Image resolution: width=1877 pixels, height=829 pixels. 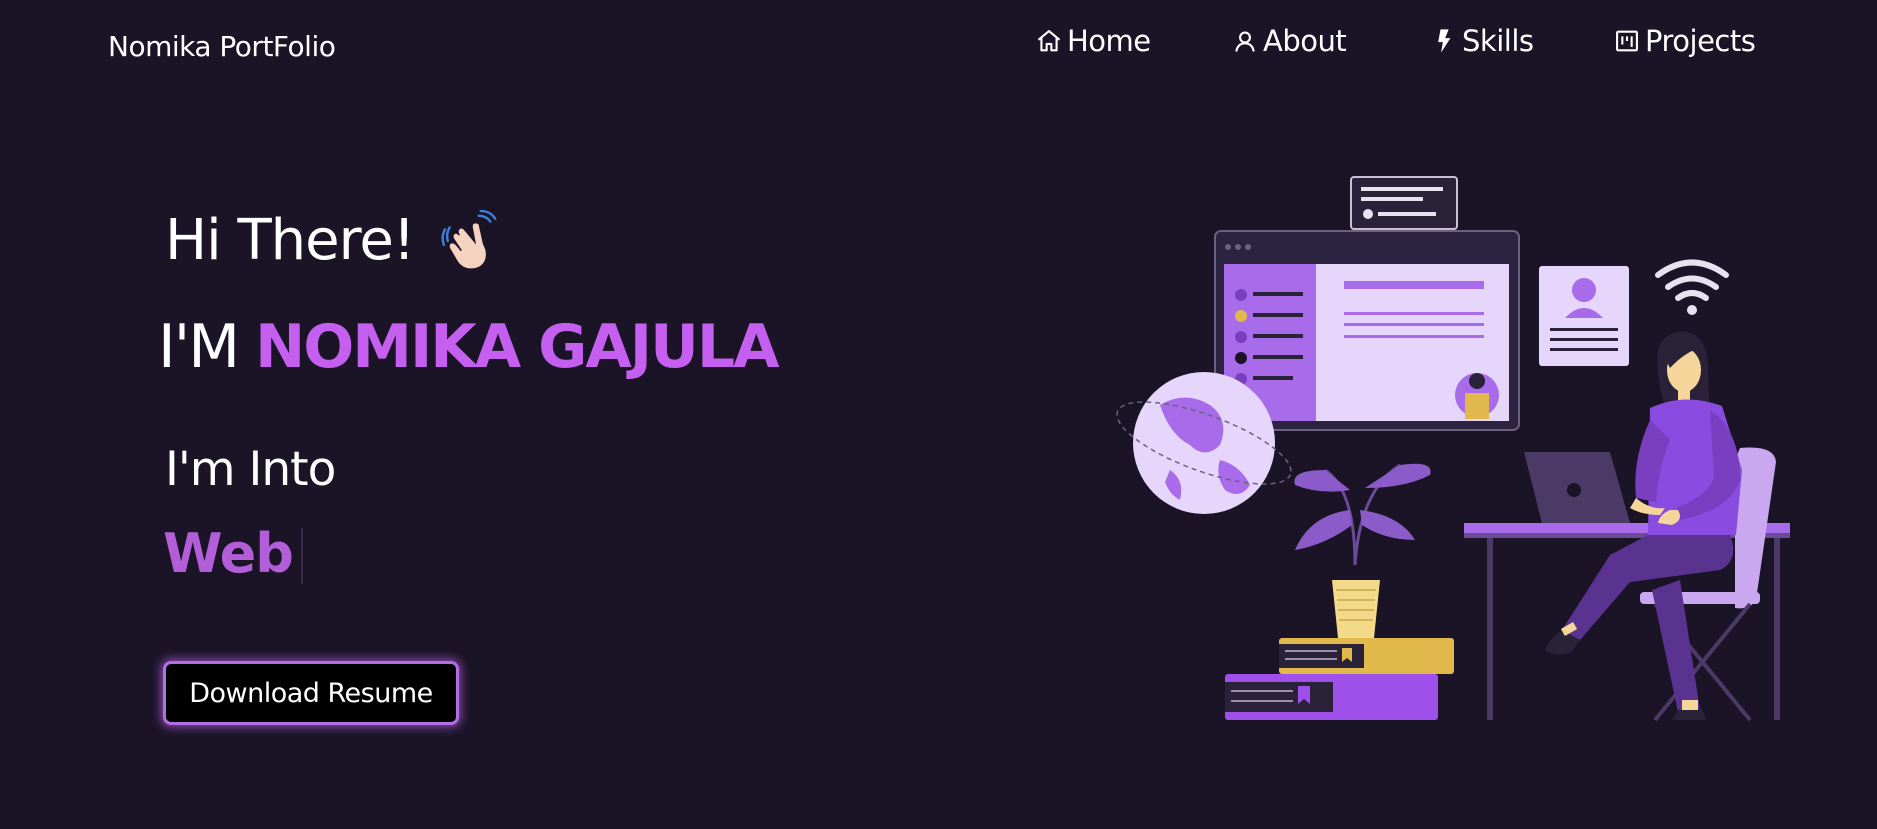 What do you see at coordinates (517, 347) in the screenshot?
I see `name-text: NOMIKA GAJULA` at bounding box center [517, 347].